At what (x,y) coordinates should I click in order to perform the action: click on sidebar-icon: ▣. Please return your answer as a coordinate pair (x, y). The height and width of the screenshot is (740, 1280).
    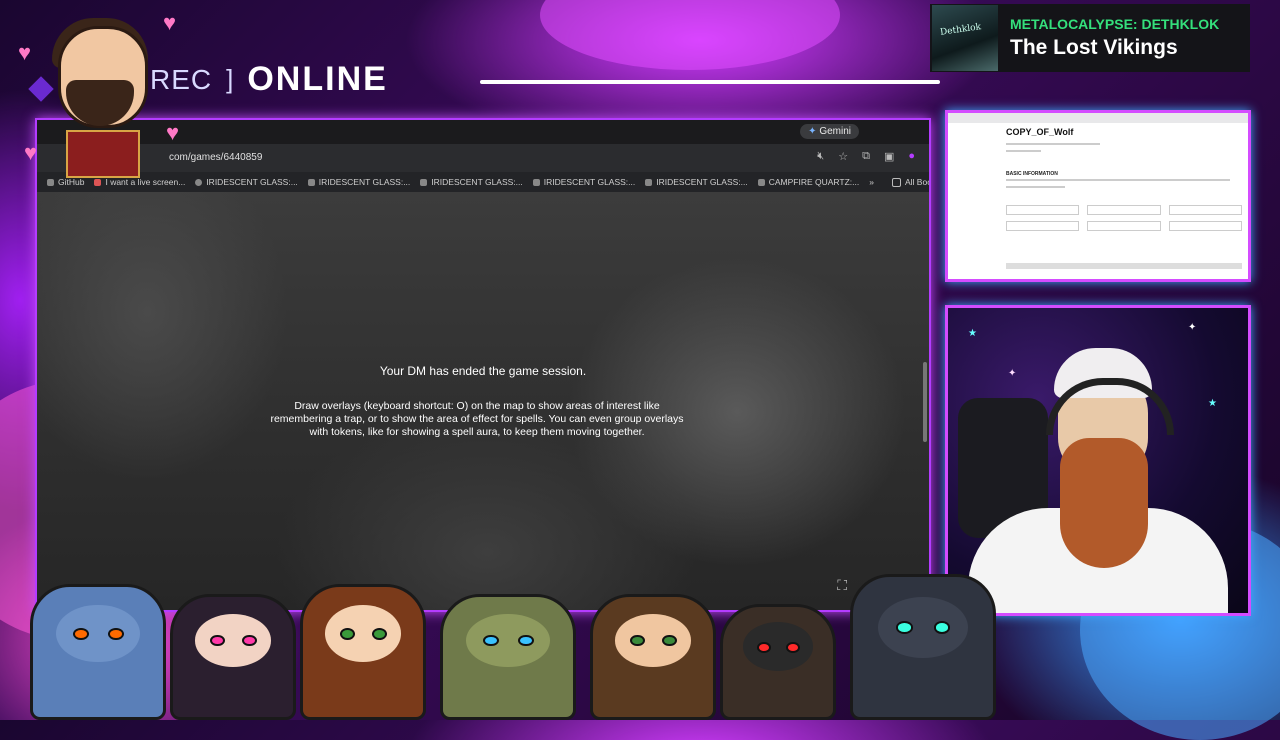
    Looking at the image, I should click on (889, 156).